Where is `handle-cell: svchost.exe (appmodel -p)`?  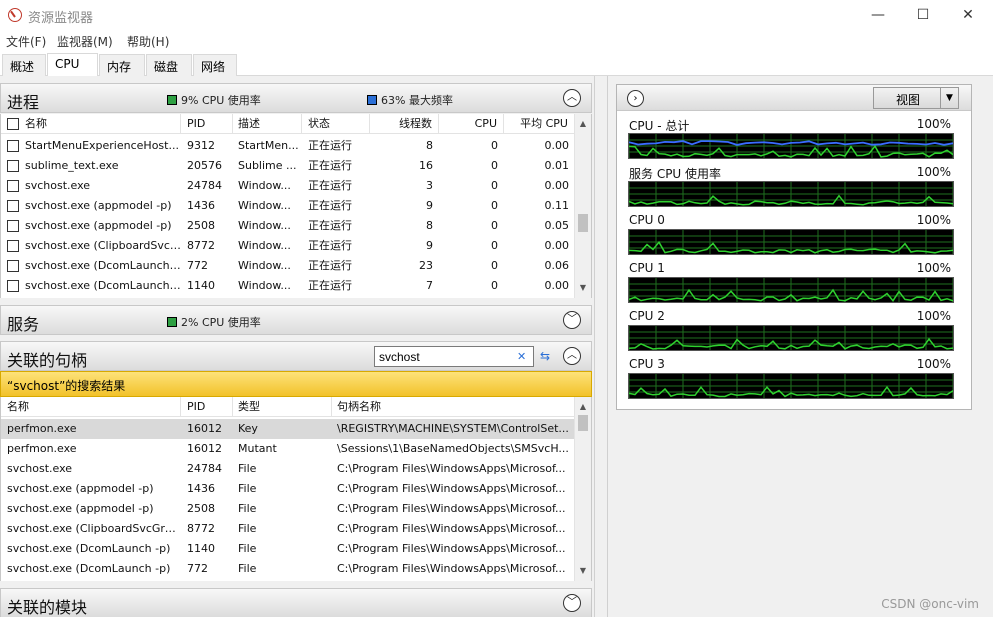 handle-cell: svchost.exe (appmodel -p) is located at coordinates (80, 488).